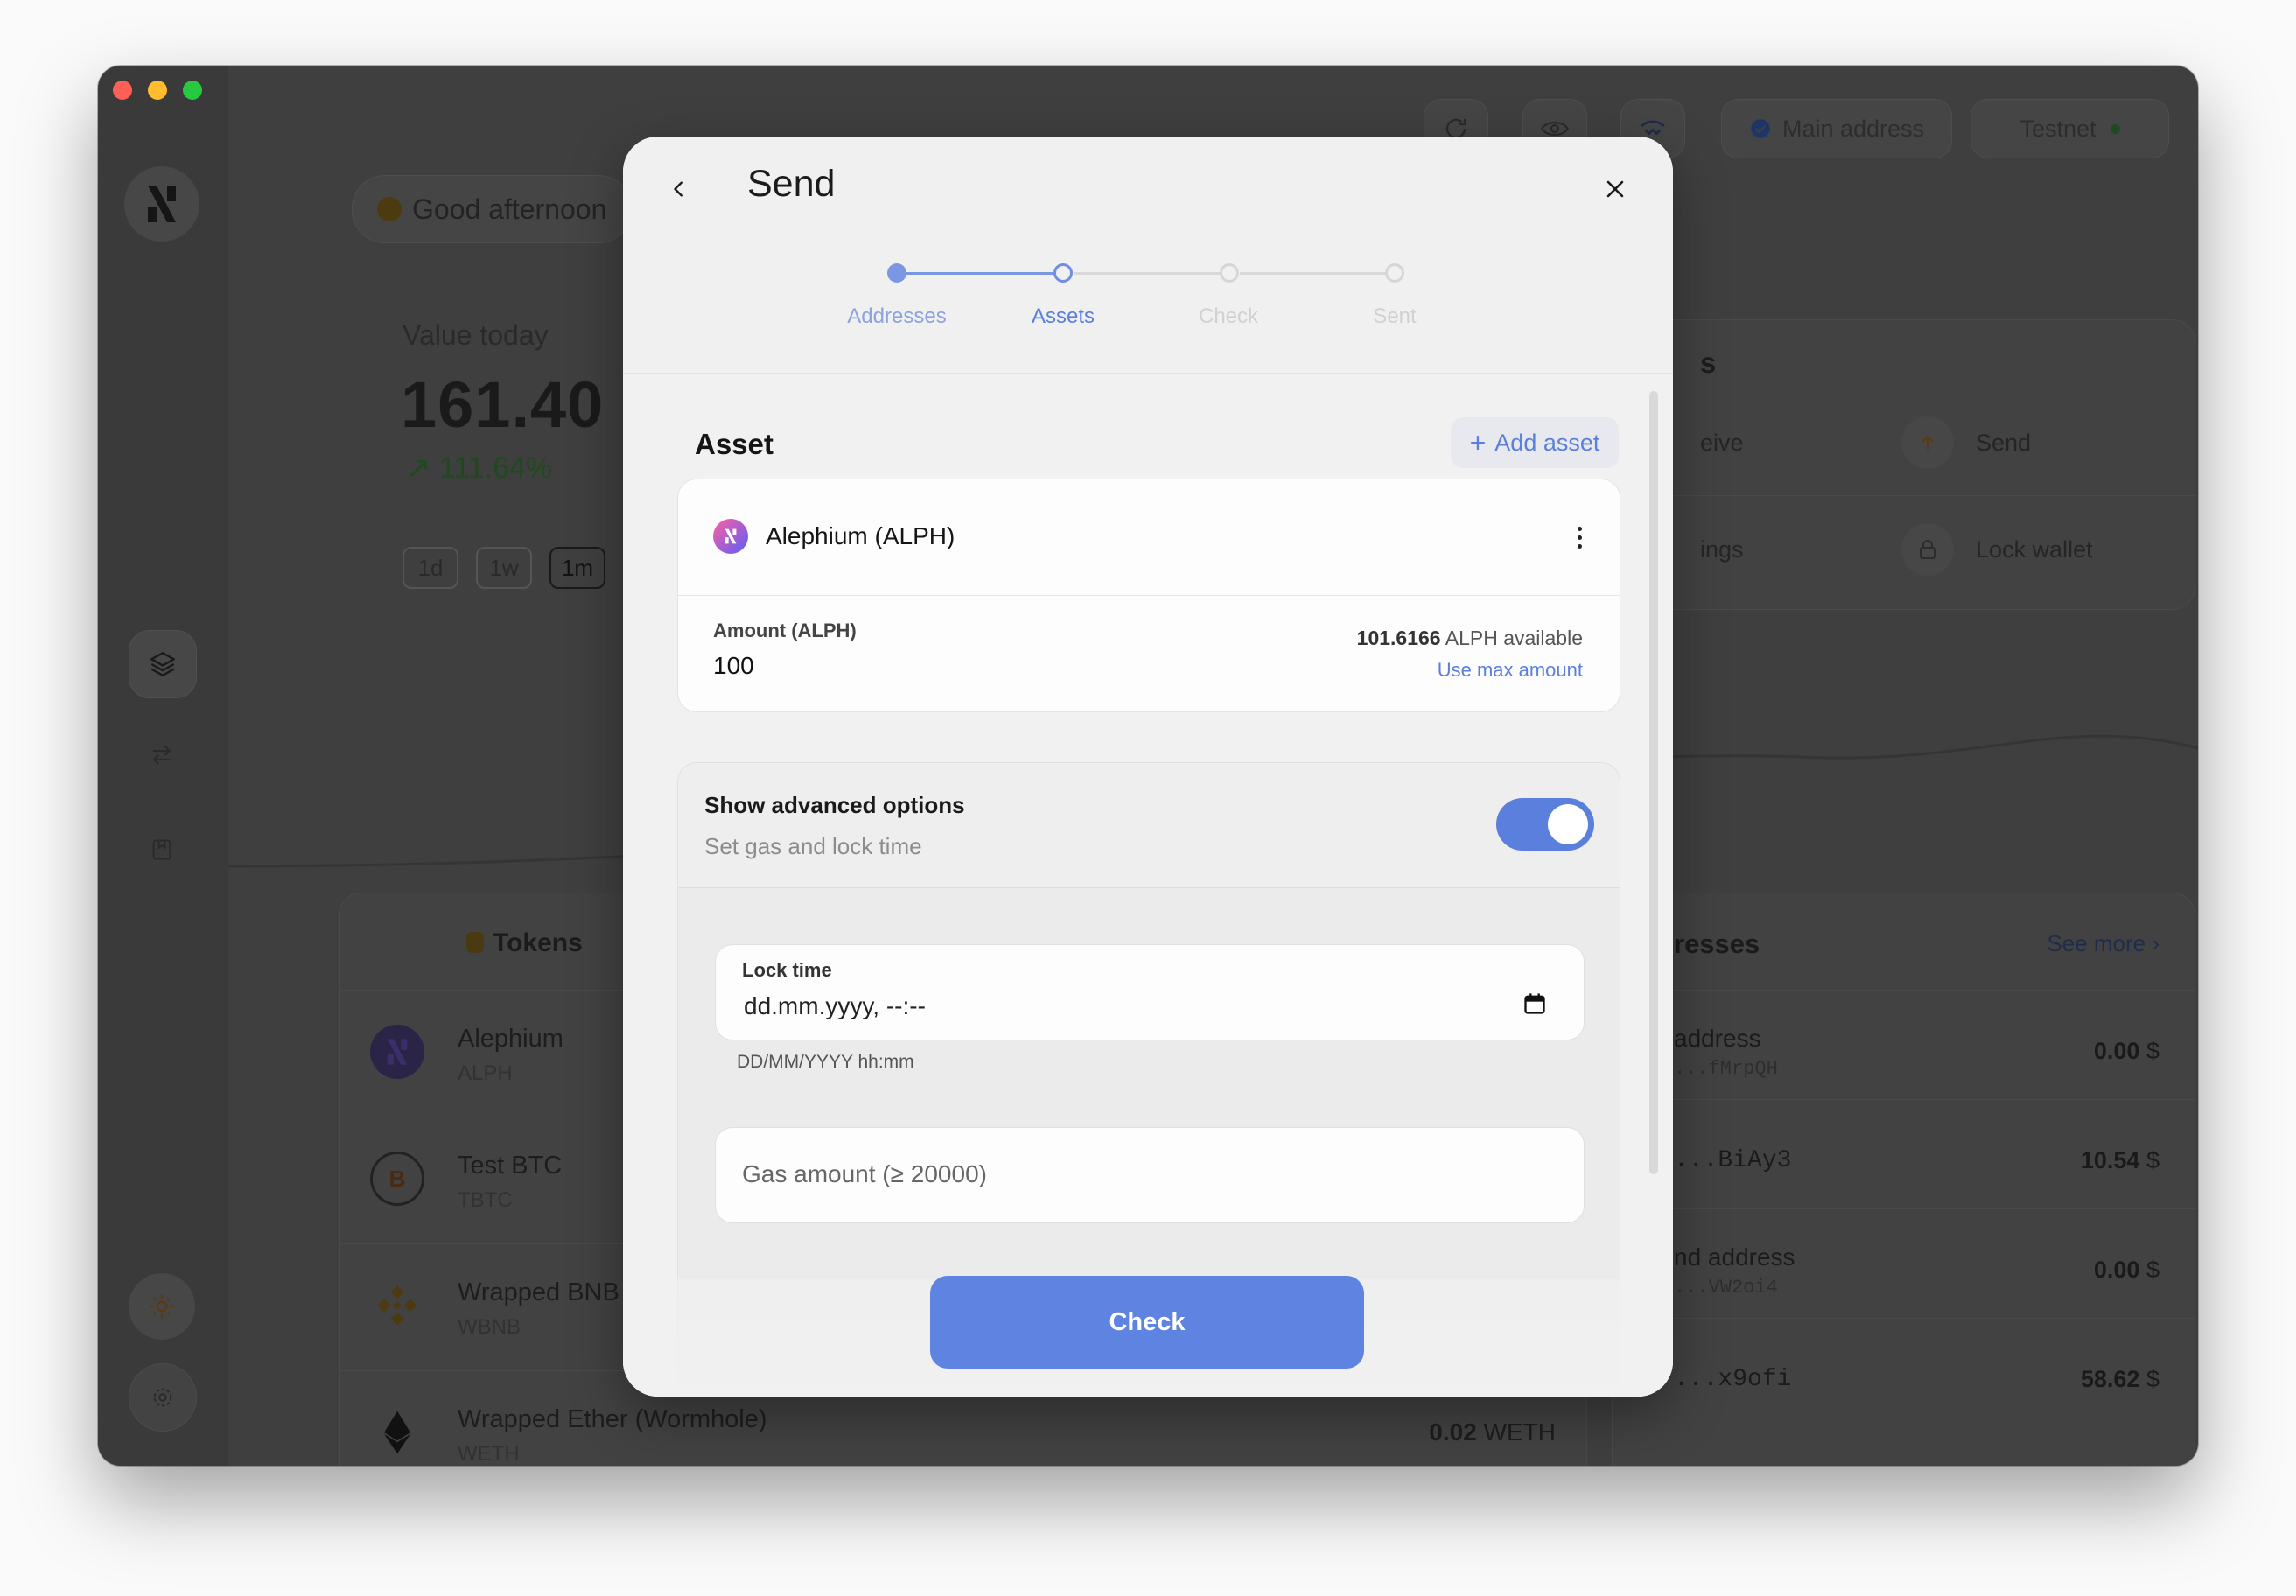 The height and width of the screenshot is (1596, 2296). I want to click on add-asset-button: + Add asset, so click(1535, 442).